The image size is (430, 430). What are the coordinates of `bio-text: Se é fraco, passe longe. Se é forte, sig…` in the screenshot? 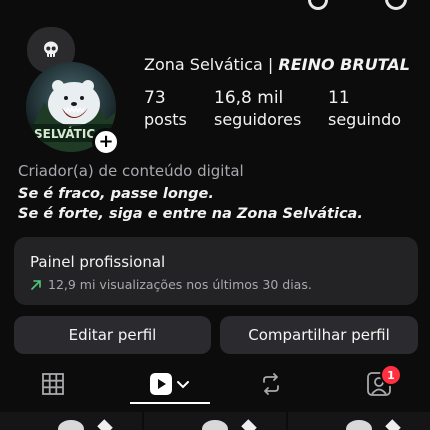 It's located at (190, 204).